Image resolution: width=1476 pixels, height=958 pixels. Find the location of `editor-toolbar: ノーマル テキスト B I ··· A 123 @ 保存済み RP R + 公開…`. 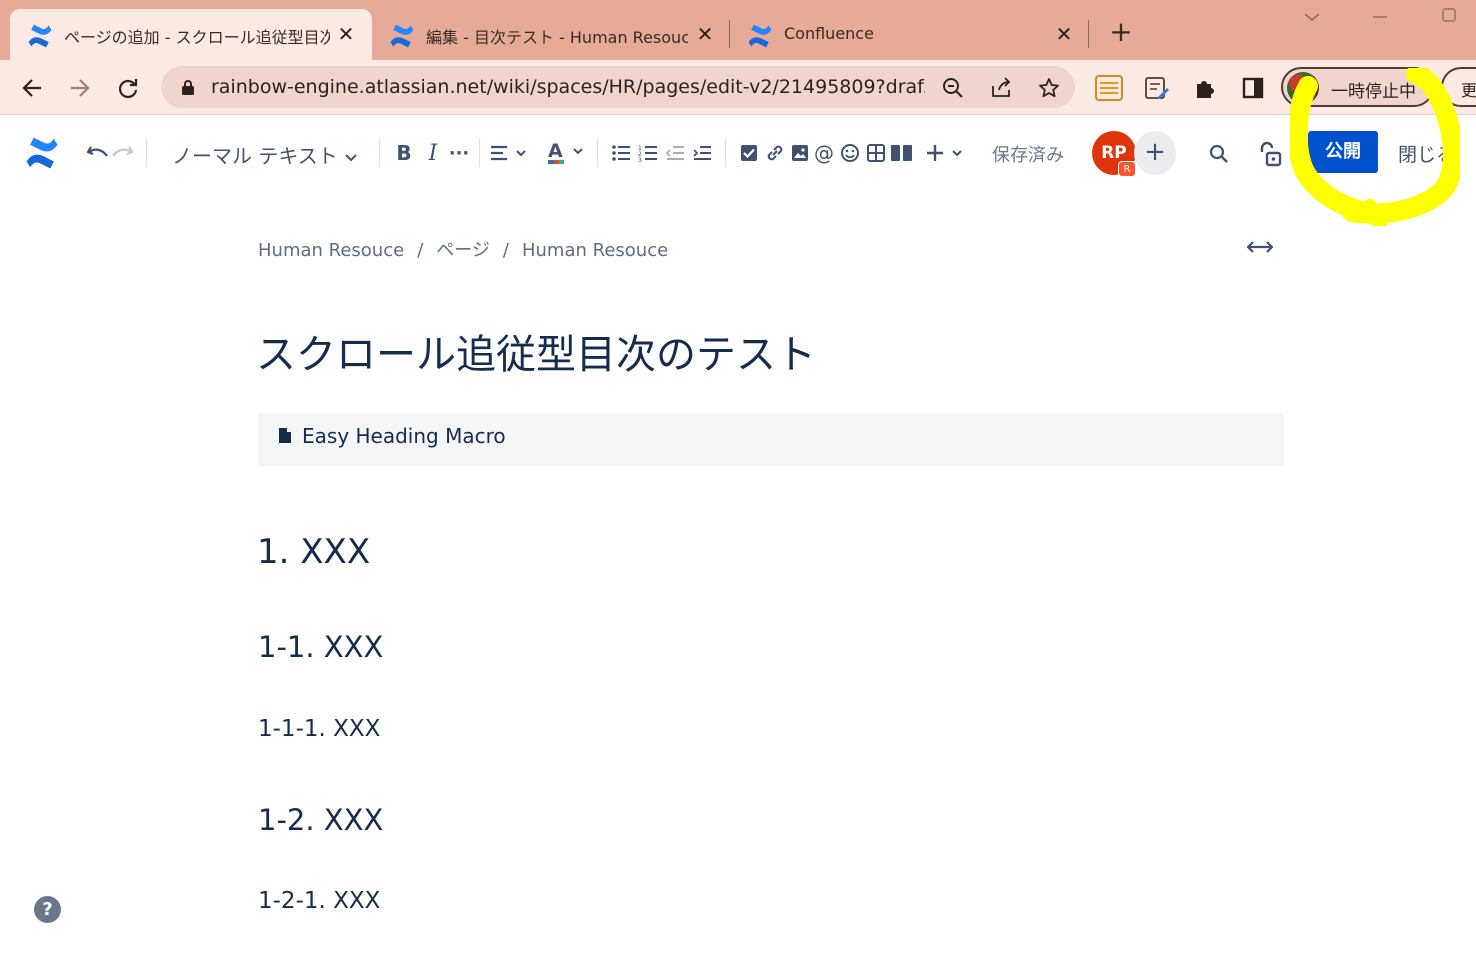

editor-toolbar: ノーマル テキスト B I ··· A 123 @ 保存済み RP R + 公開… is located at coordinates (738, 153).